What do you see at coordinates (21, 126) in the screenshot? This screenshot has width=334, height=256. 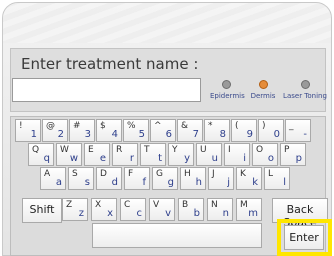 I see `key-shift-char: !` at bounding box center [21, 126].